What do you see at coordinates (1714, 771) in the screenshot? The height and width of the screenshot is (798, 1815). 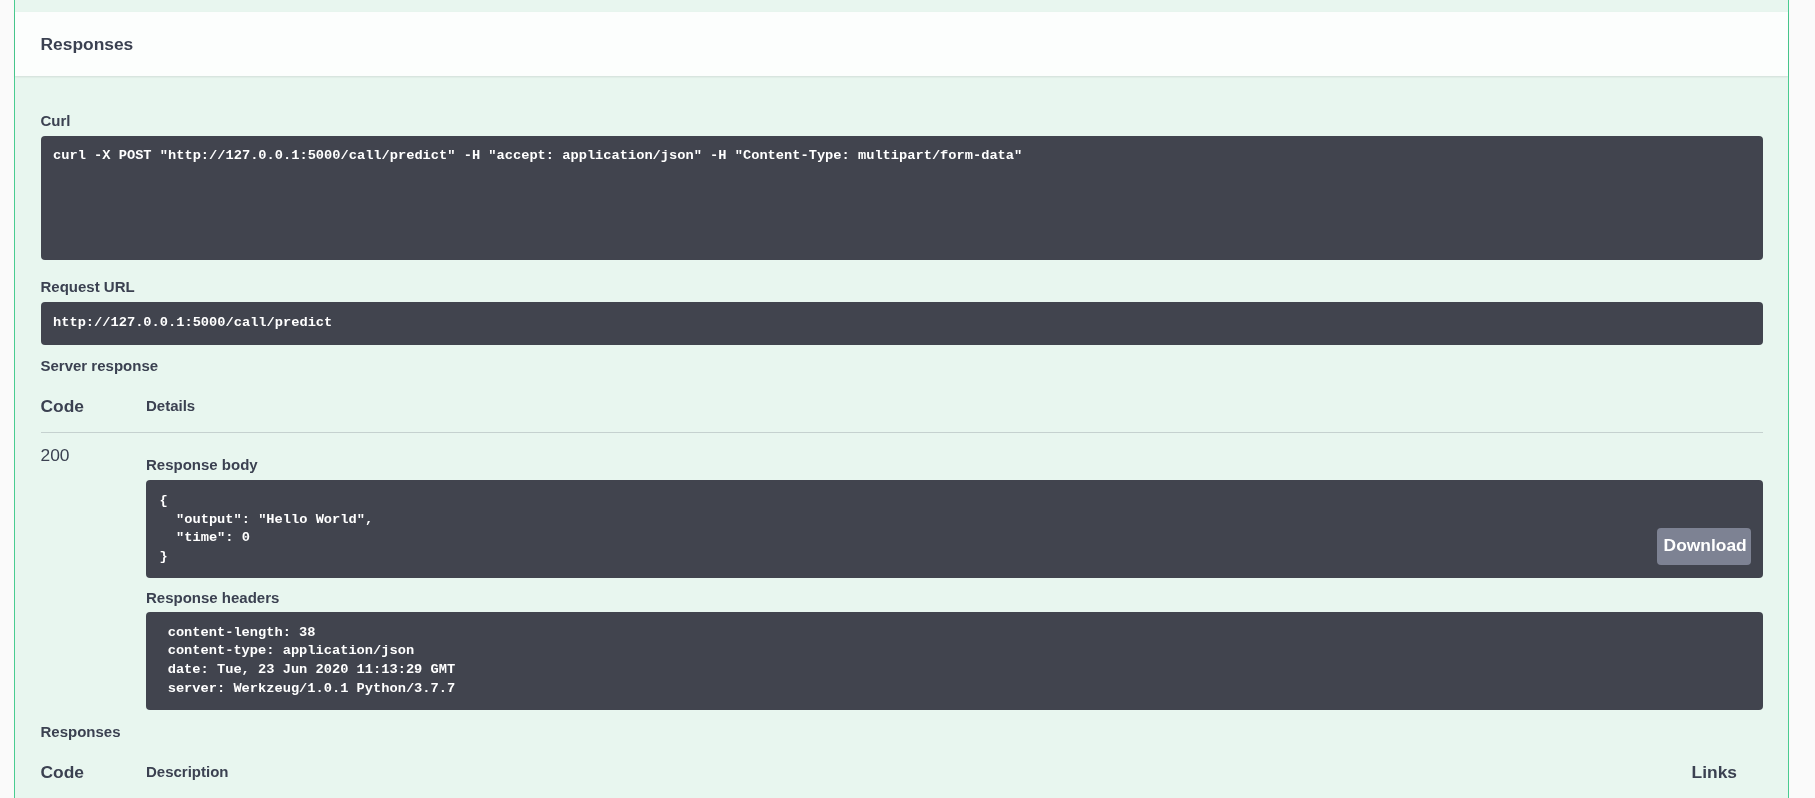 I see `column-header: Links` at bounding box center [1714, 771].